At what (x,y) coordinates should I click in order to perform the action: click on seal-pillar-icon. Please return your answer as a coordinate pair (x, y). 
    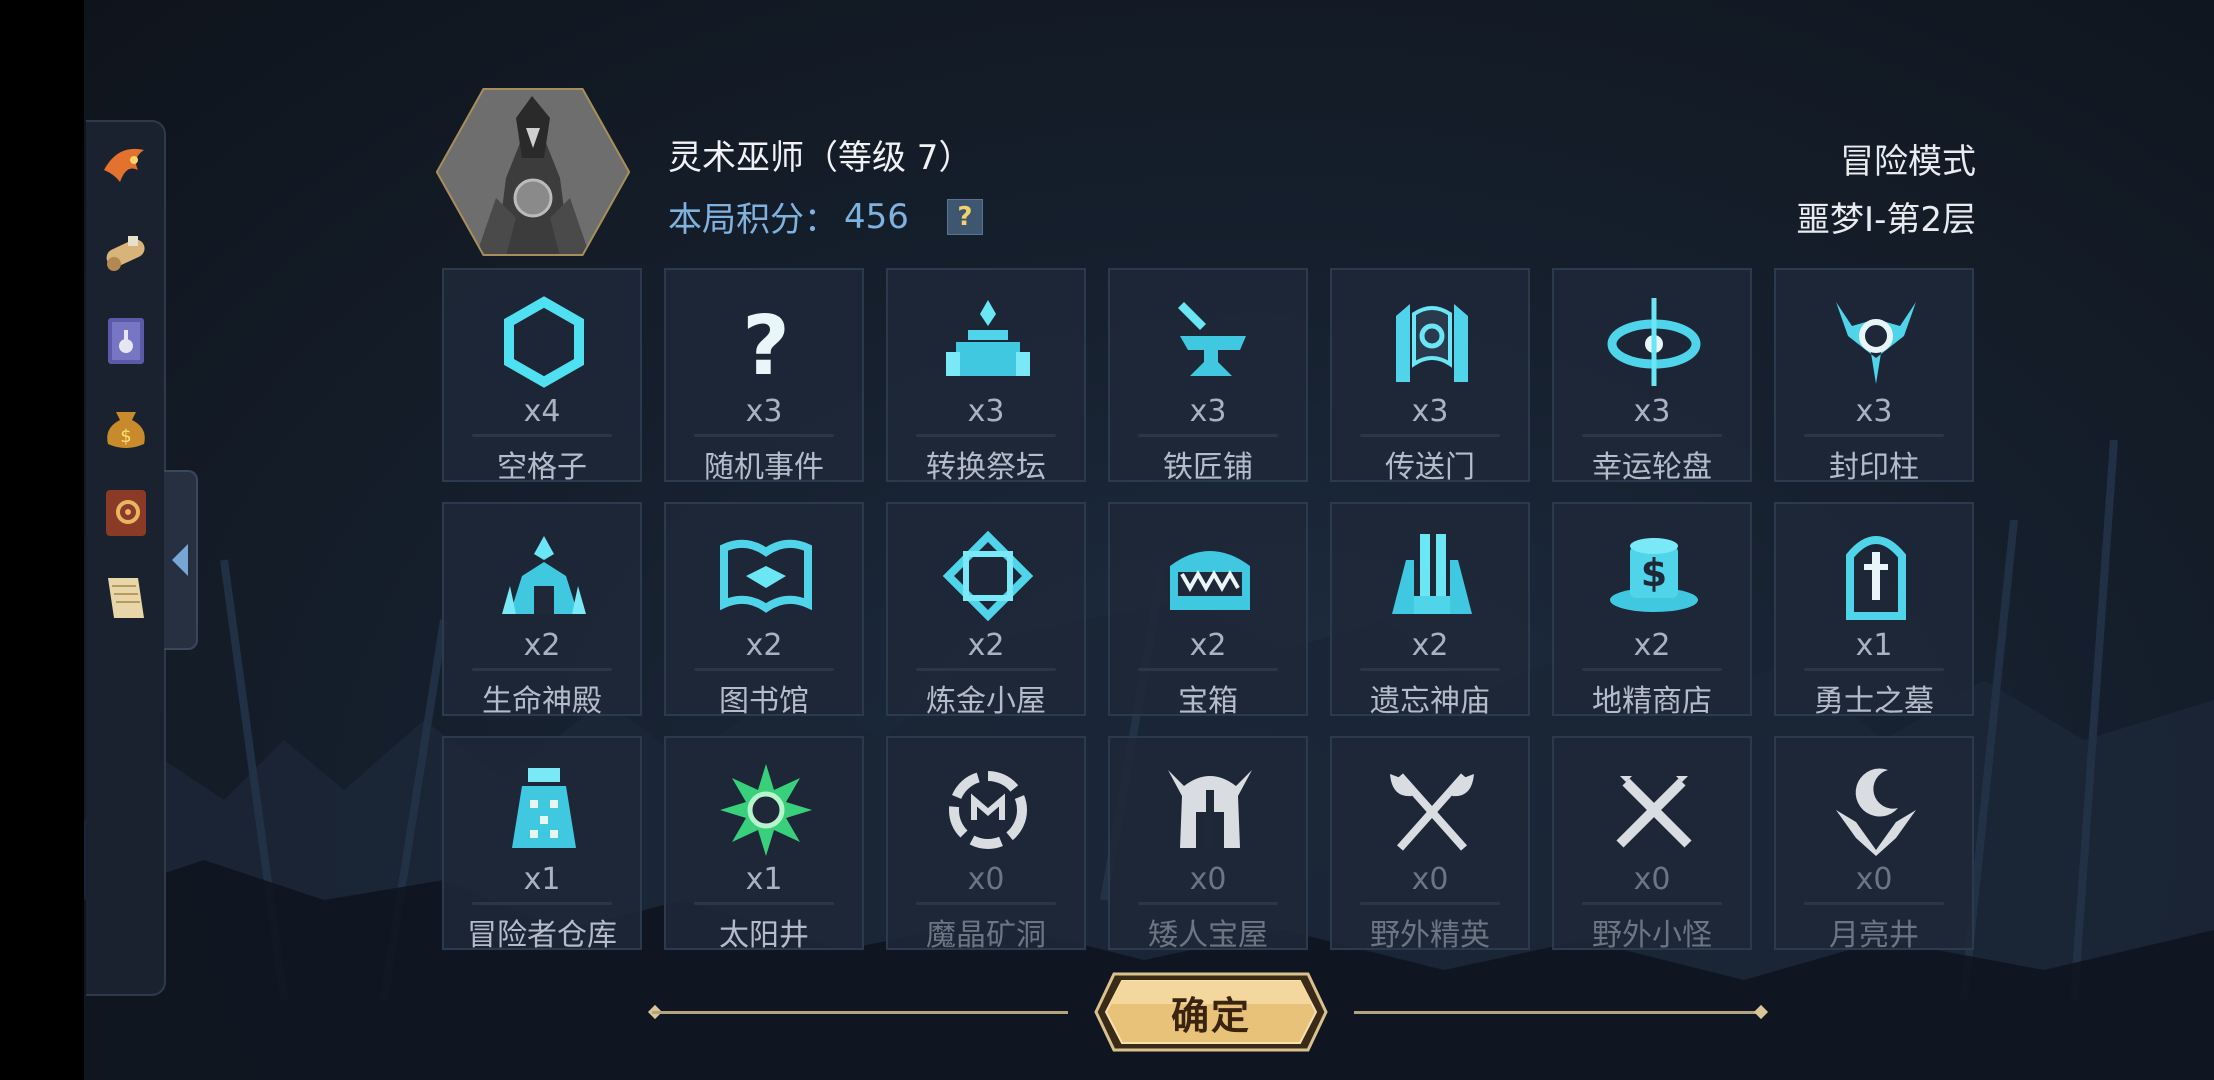
    Looking at the image, I should click on (1876, 343).